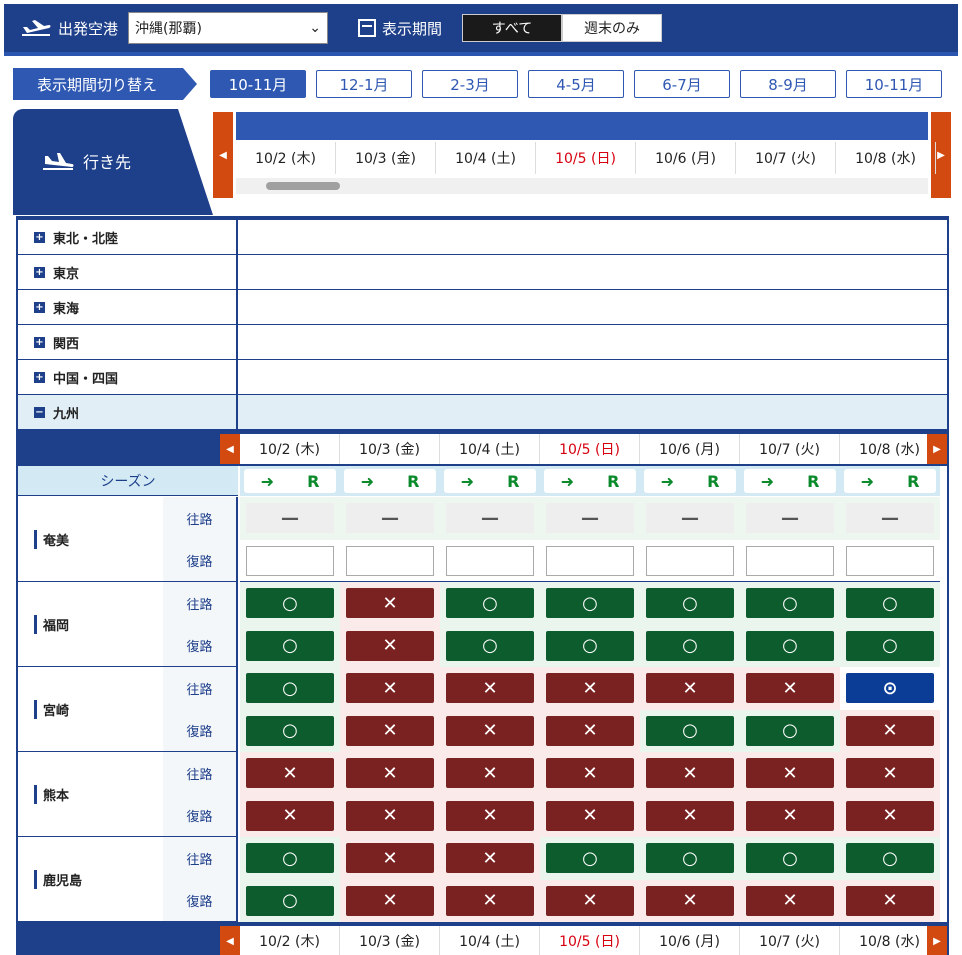 The image size is (962, 955). Describe the element at coordinates (482, 377) in the screenshot. I see `region-row-4: + 中国・四国` at that location.